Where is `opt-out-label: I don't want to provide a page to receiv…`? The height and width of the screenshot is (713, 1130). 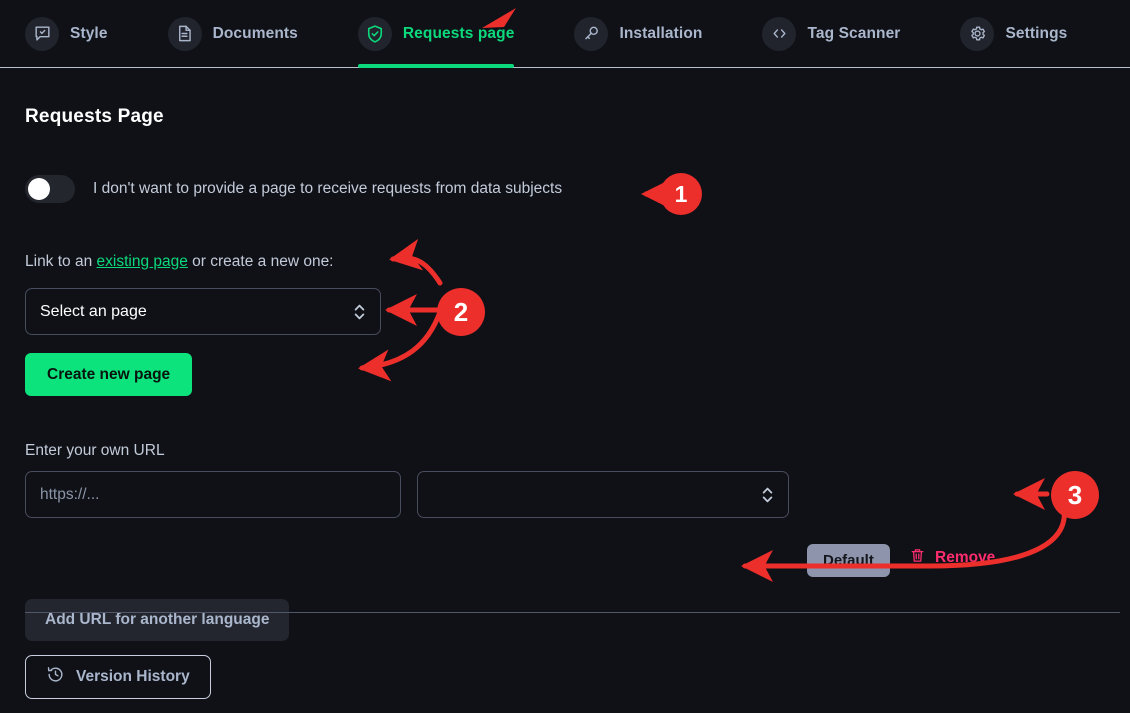
opt-out-label: I don't want to provide a page to receiv… is located at coordinates (328, 188).